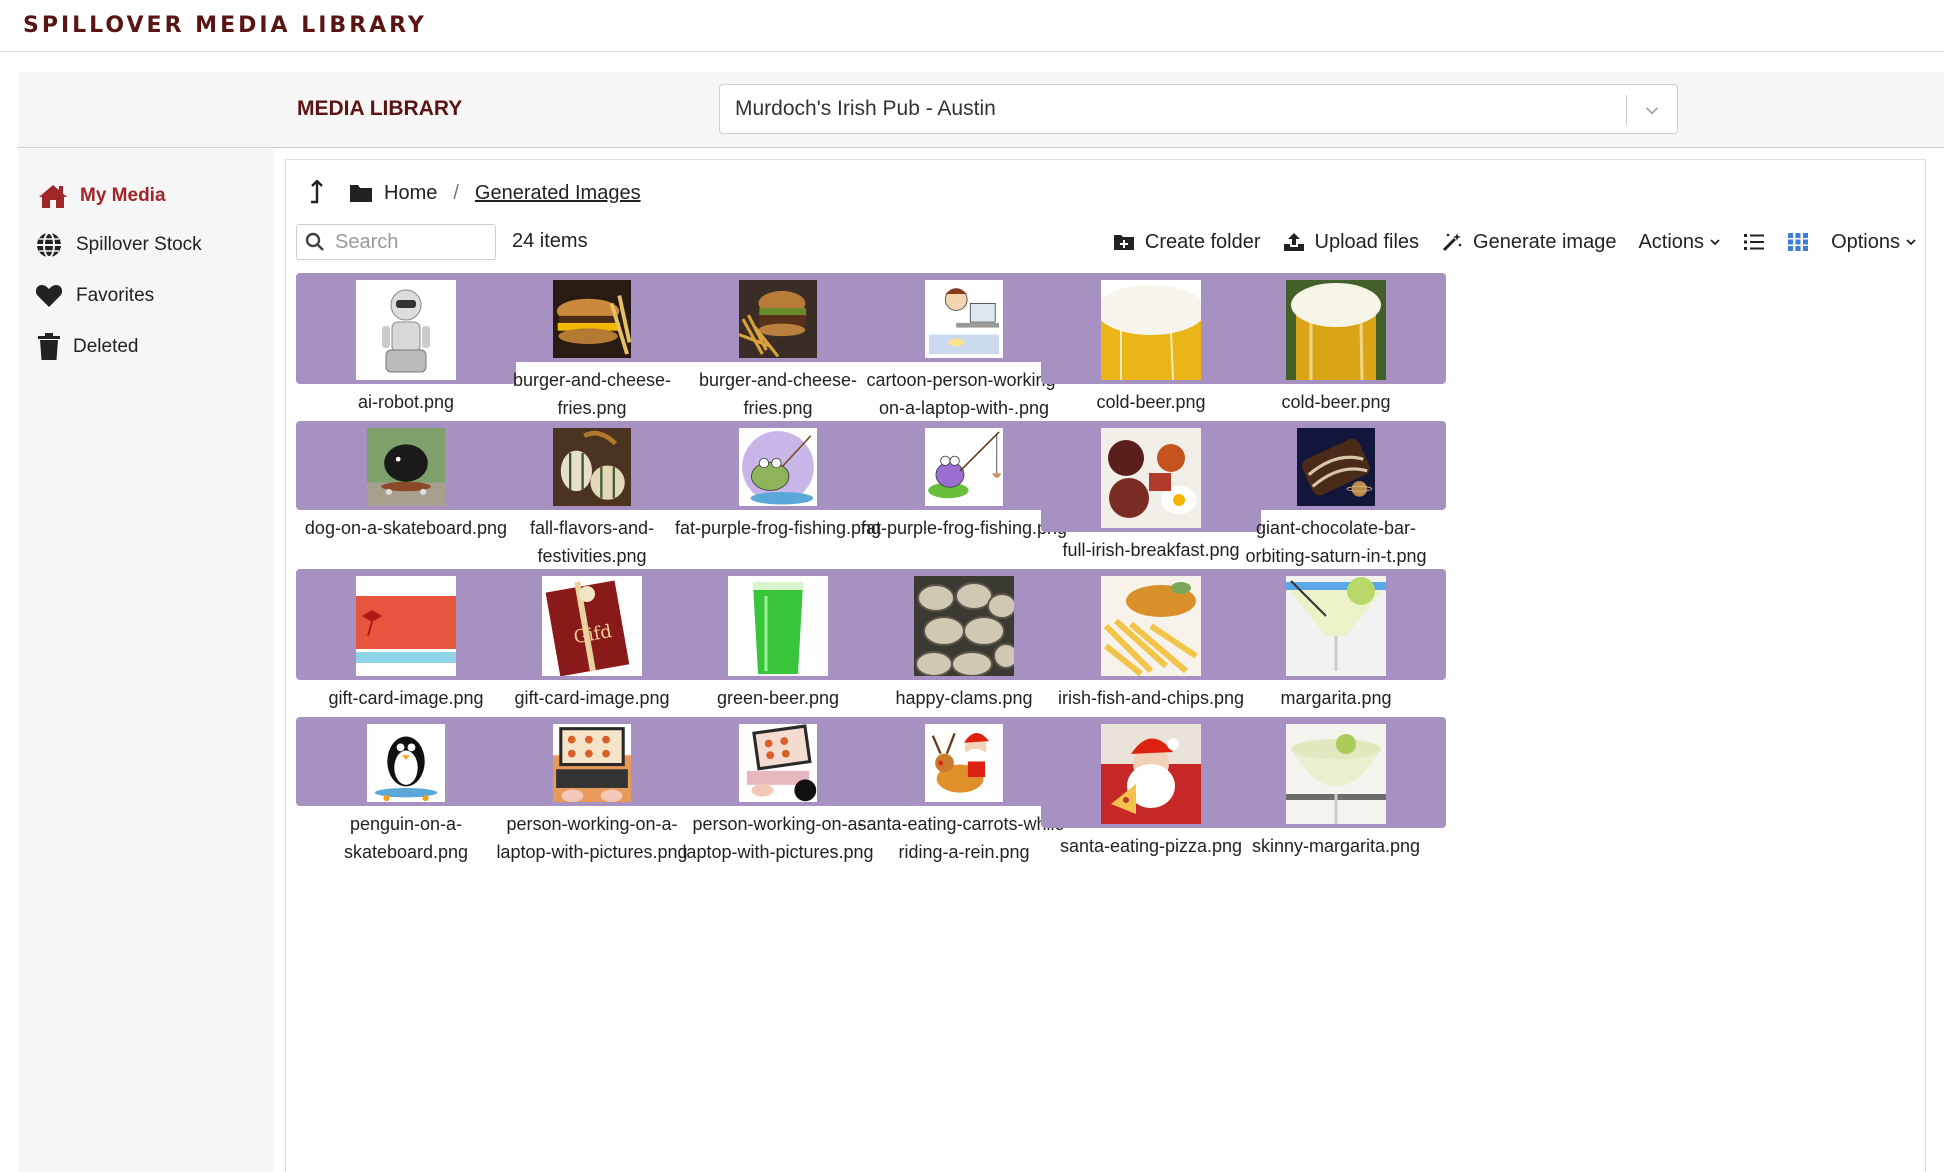  I want to click on app-title: SPILLOVER MEDIA LIBRARY, so click(225, 25).